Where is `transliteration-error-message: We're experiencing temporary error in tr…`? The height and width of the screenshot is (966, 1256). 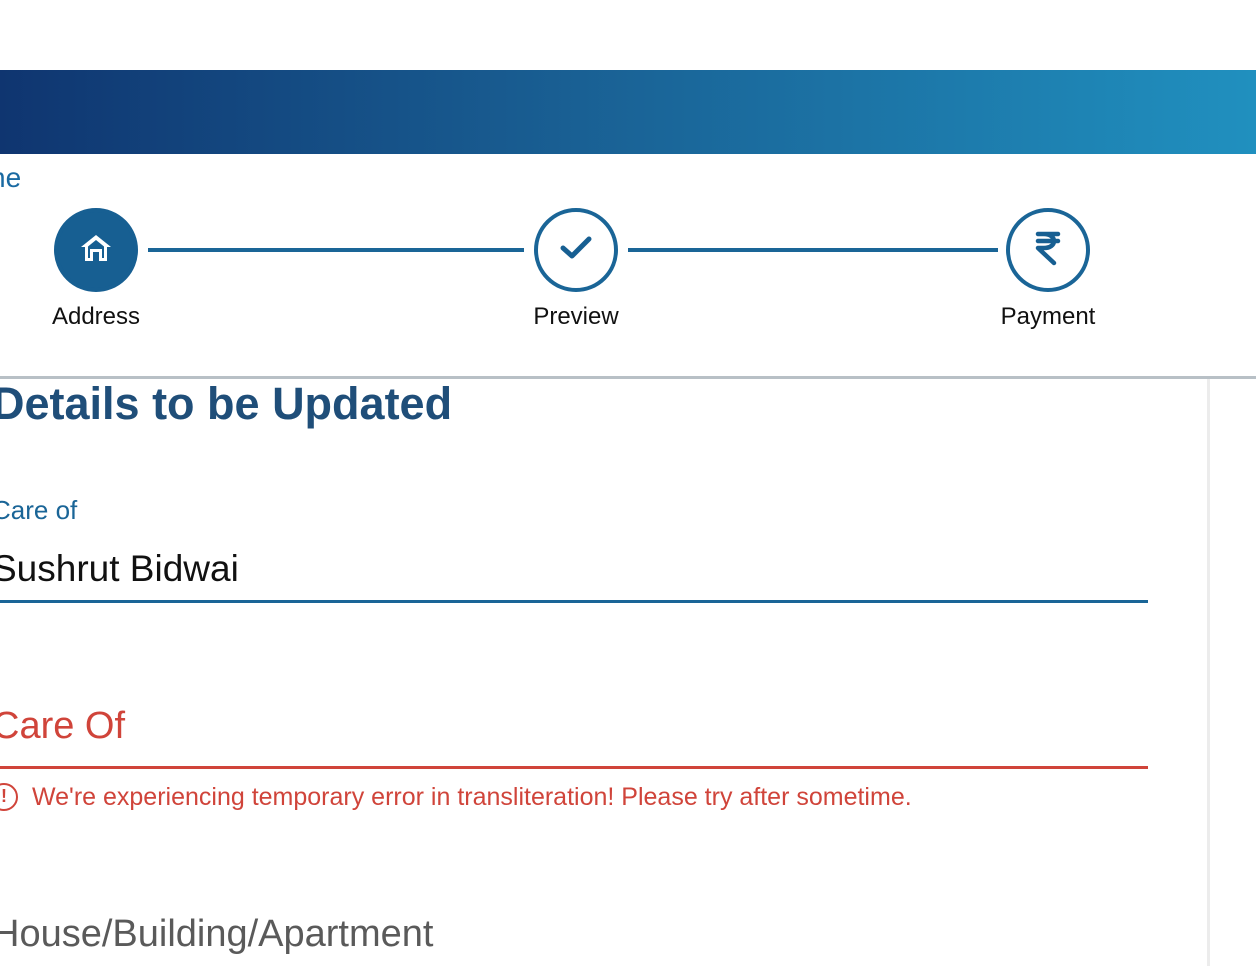
transliteration-error-message: We're experiencing temporary error in tr… is located at coordinates (472, 797).